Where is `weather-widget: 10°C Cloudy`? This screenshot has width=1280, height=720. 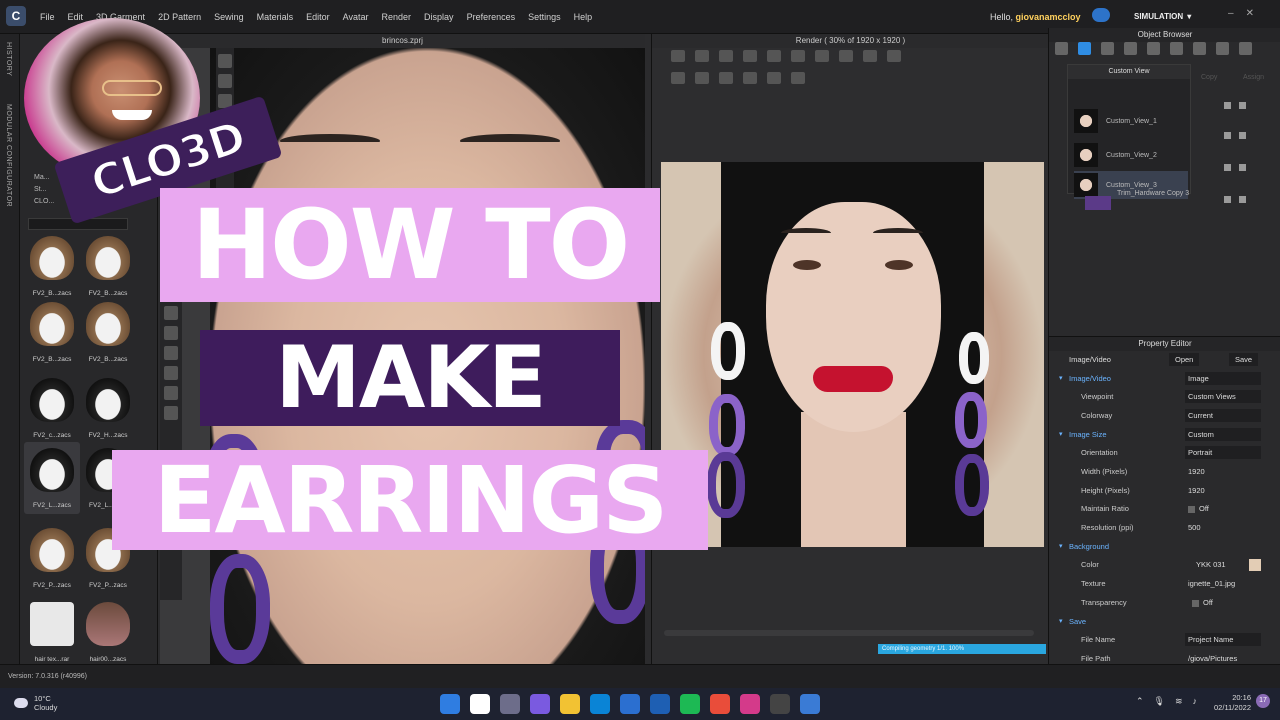
weather-widget: 10°C Cloudy is located at coordinates (35, 703).